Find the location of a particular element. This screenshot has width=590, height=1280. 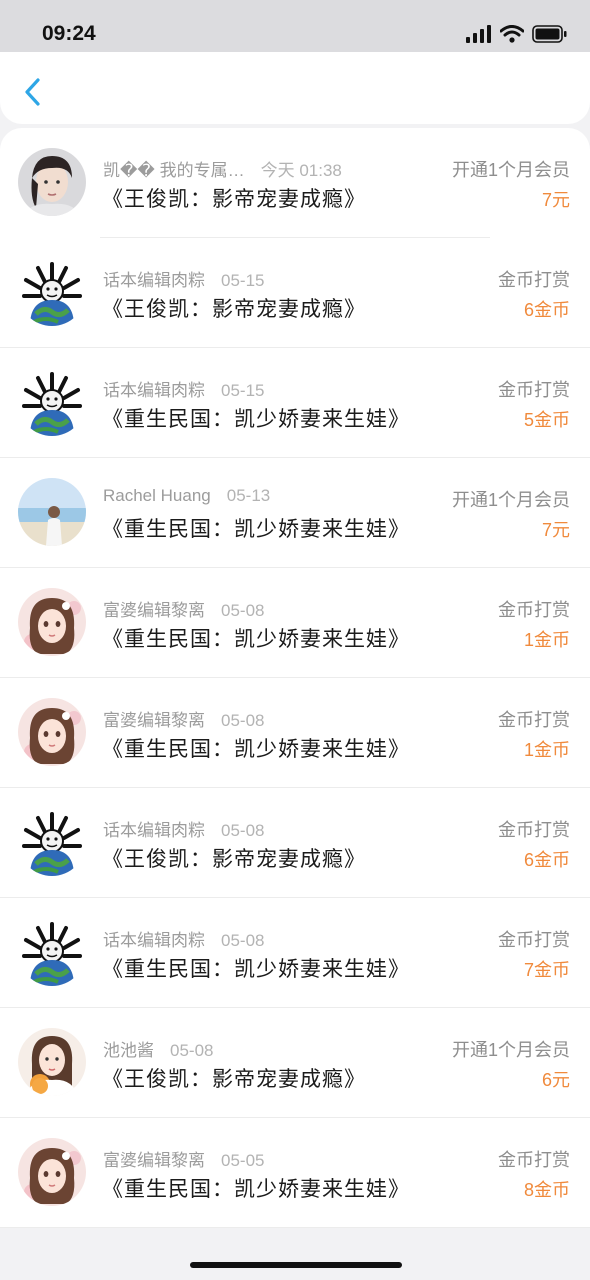

record-date: 今天 01:38 is located at coordinates (301, 170).